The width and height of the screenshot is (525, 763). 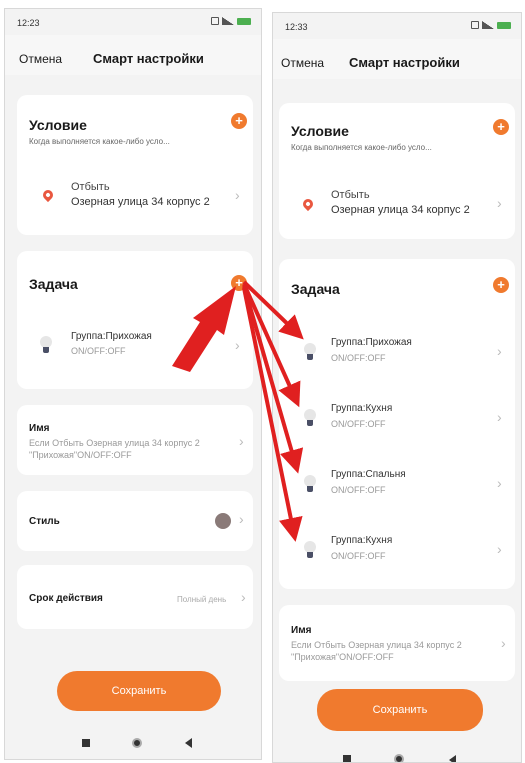 I want to click on status-bar: 12:33, so click(x=397, y=26).